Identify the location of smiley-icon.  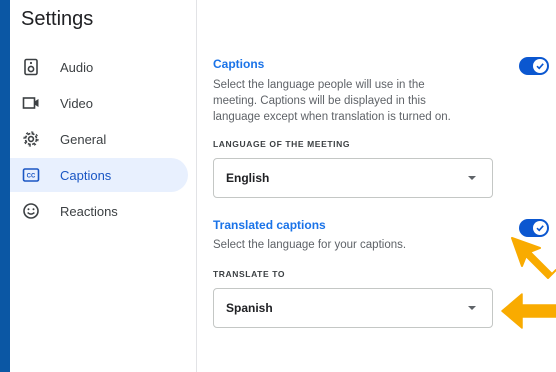
(31, 211).